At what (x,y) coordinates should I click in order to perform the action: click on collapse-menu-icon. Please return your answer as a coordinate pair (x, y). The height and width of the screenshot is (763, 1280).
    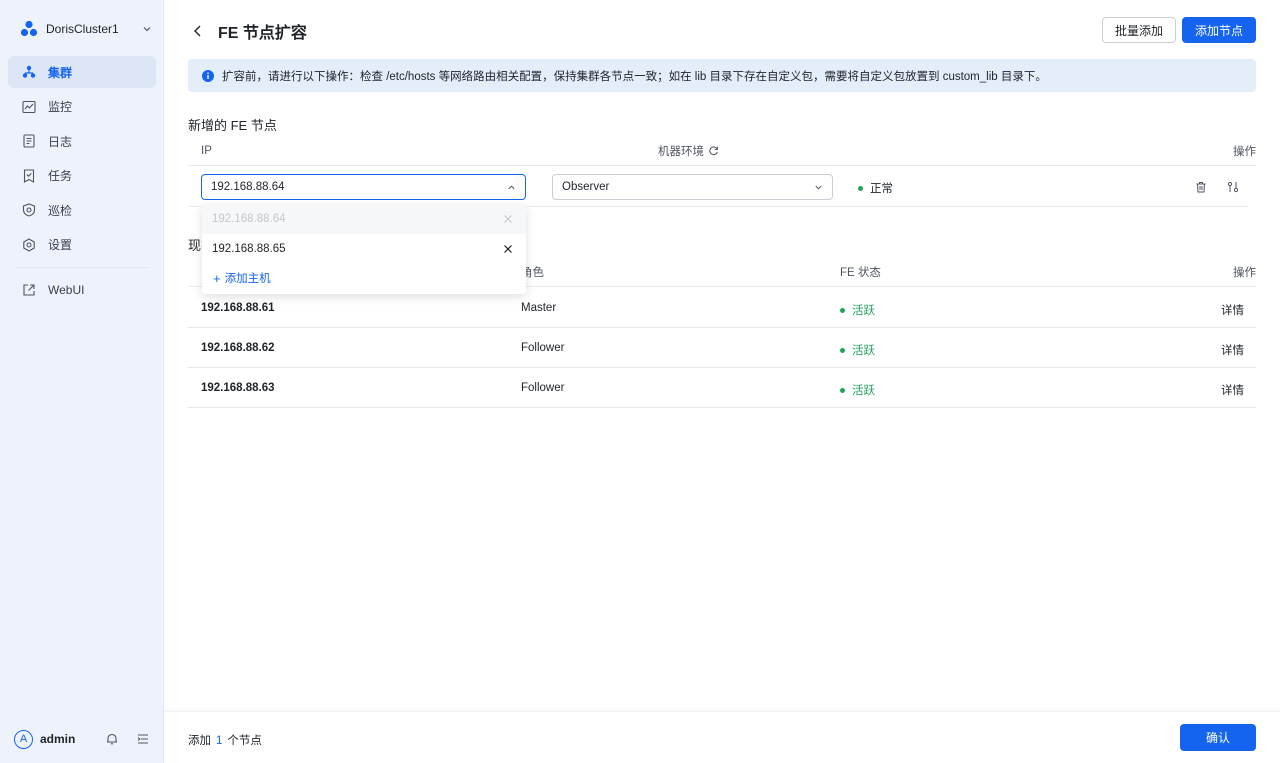
    Looking at the image, I should click on (143, 739).